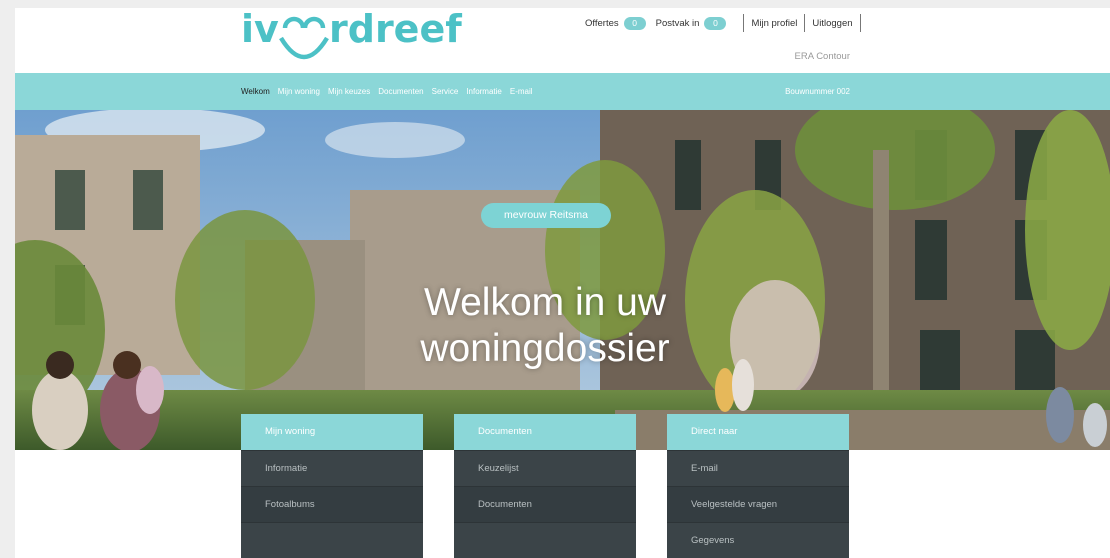 The width and height of the screenshot is (1110, 558). Describe the element at coordinates (758, 504) in the screenshot. I see `card-link-veelgestelde-vragen: Veelgestelde vragen` at that location.